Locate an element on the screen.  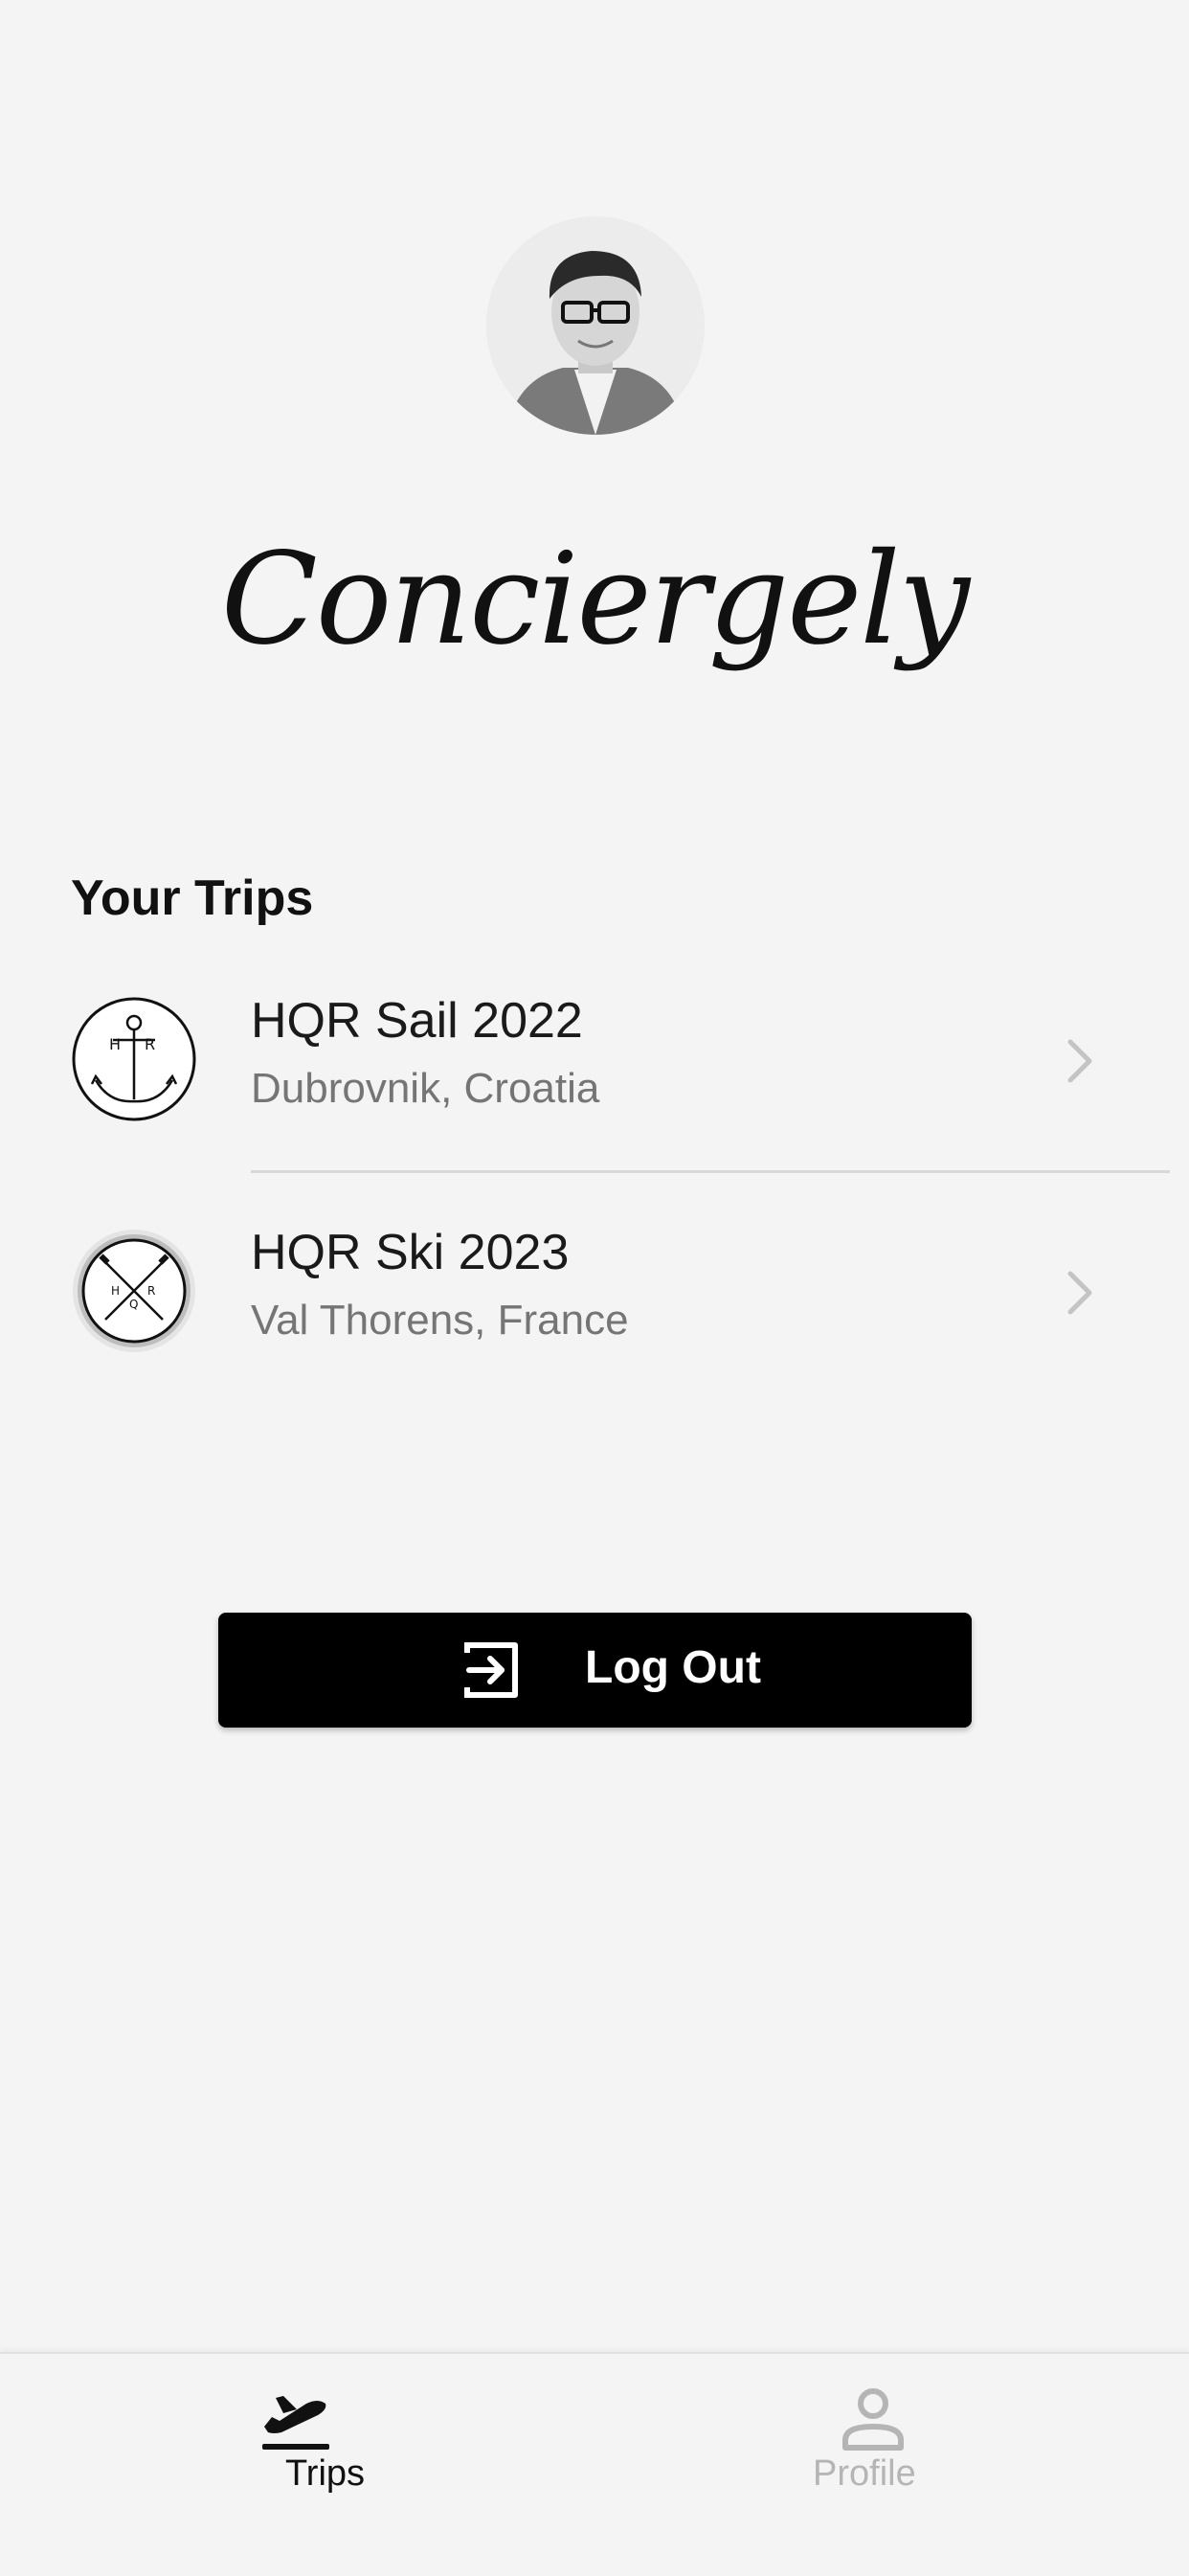
crossed-skis-icon: H R Q is located at coordinates (134, 1291).